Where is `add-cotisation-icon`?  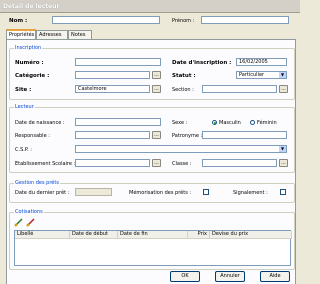
add-cotisation-icon is located at coordinates (18, 222).